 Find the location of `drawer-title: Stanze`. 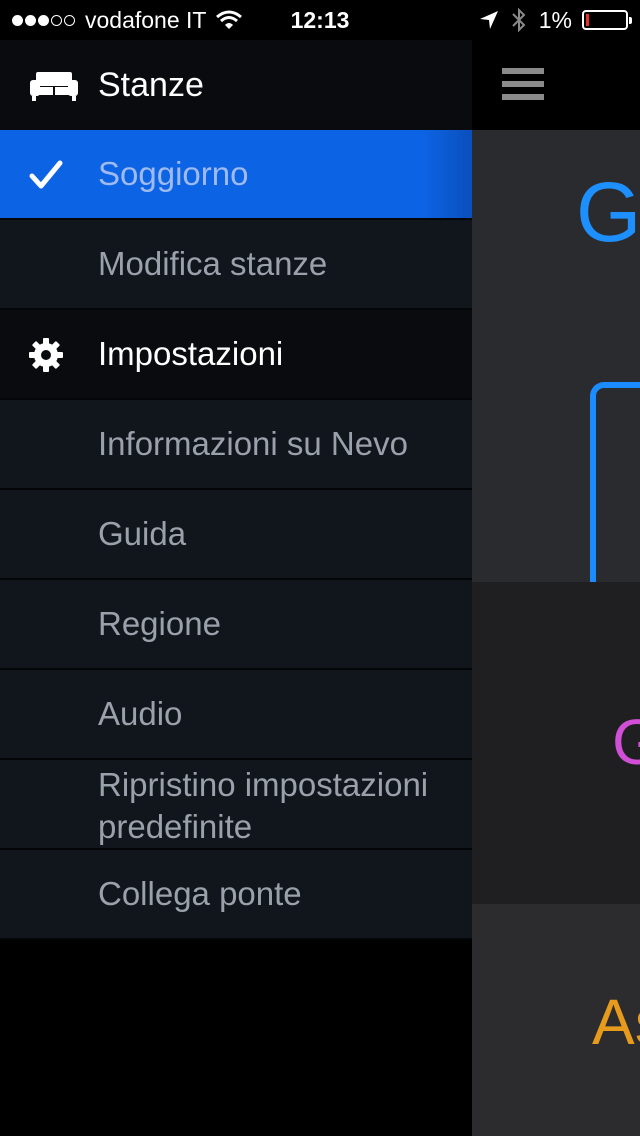

drawer-title: Stanze is located at coordinates (151, 84).